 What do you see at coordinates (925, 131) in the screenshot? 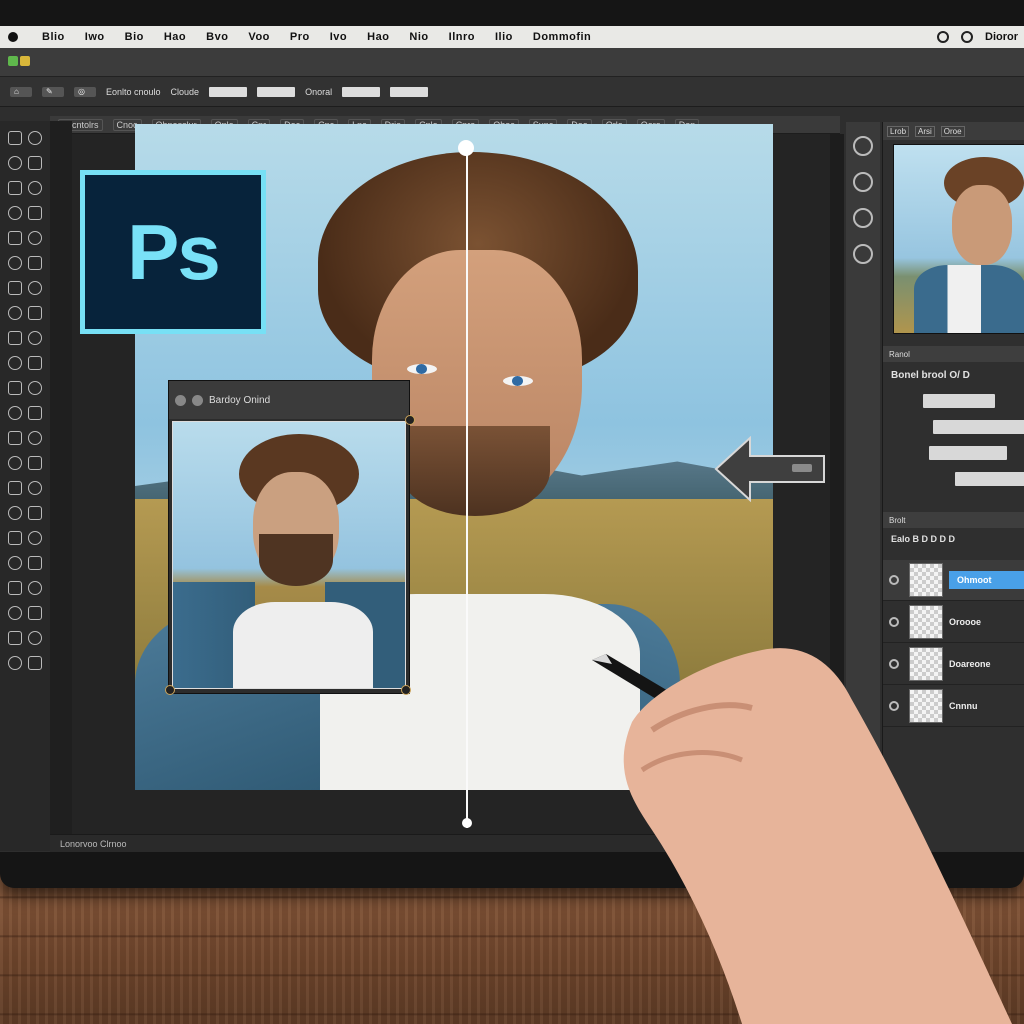
I see `panel-tab: Arsi` at bounding box center [925, 131].